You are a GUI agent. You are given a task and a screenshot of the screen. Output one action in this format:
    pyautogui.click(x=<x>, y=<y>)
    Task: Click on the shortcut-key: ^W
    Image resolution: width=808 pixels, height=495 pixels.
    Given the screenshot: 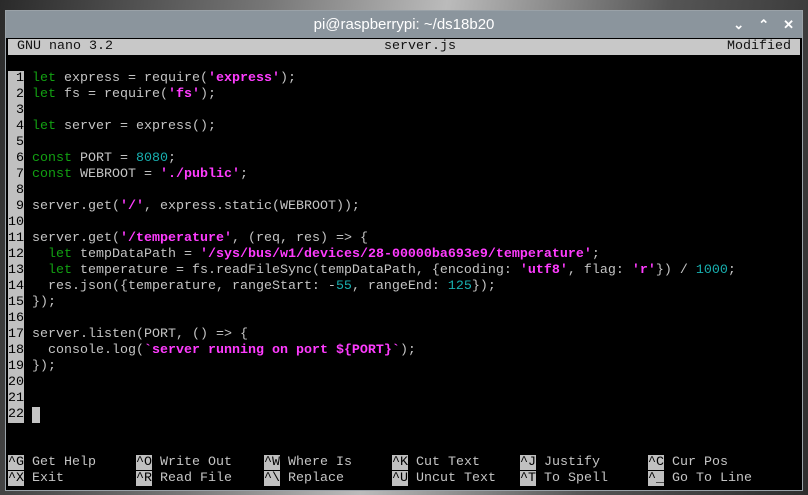 What is the action you would take?
    pyautogui.click(x=272, y=462)
    